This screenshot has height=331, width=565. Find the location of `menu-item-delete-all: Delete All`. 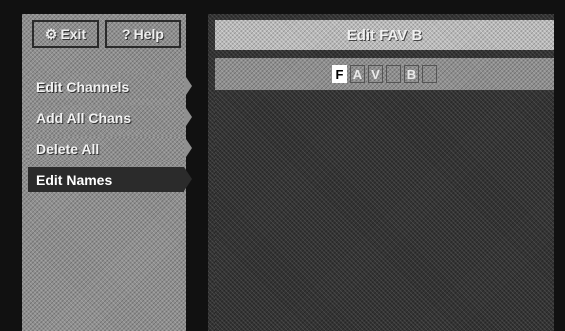

menu-item-delete-all: Delete All is located at coordinates (110, 148).